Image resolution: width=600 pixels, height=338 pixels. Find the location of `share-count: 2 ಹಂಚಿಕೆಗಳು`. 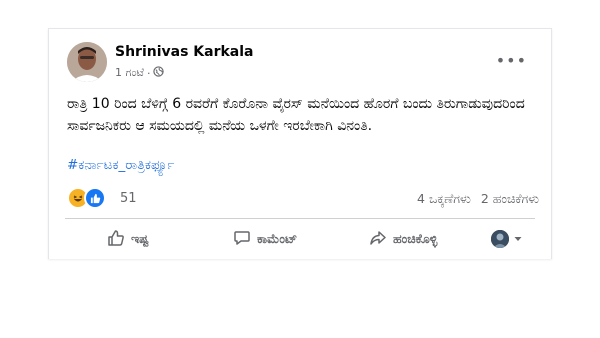

share-count: 2 ಹಂಚಿಕೆಗಳು is located at coordinates (510, 199).